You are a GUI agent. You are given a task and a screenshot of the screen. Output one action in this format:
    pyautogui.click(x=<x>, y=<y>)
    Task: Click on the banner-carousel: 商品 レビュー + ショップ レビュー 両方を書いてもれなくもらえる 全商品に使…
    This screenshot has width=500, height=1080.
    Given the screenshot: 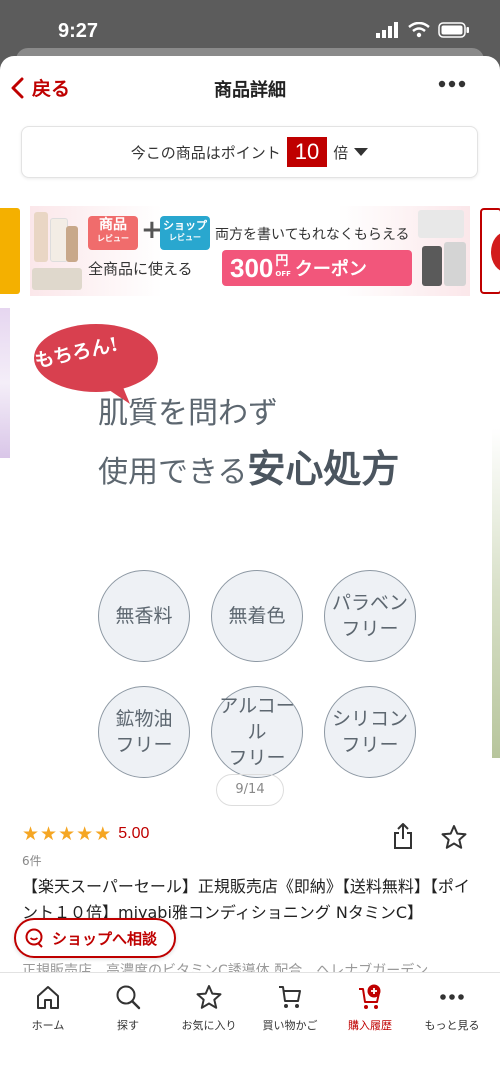 What is the action you would take?
    pyautogui.click(x=250, y=251)
    